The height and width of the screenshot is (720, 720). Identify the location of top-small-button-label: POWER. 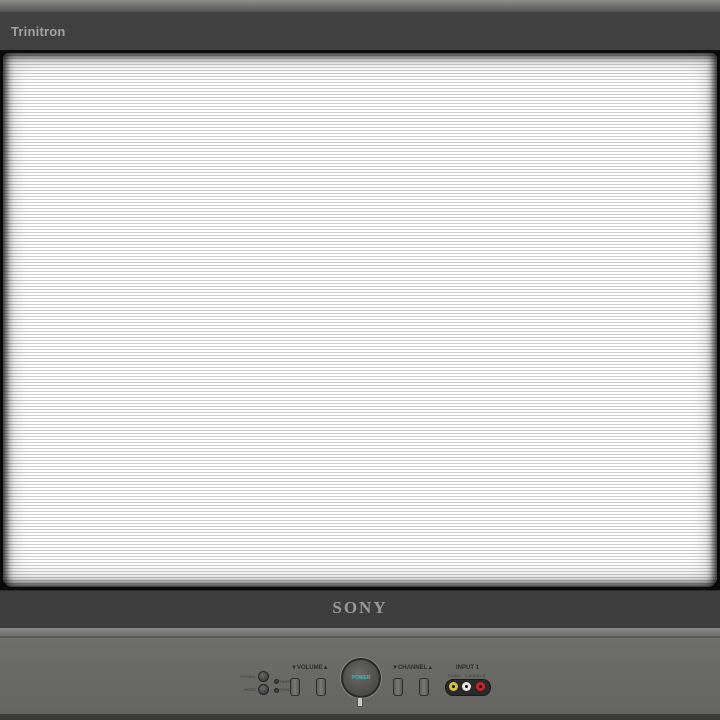
(248, 676).